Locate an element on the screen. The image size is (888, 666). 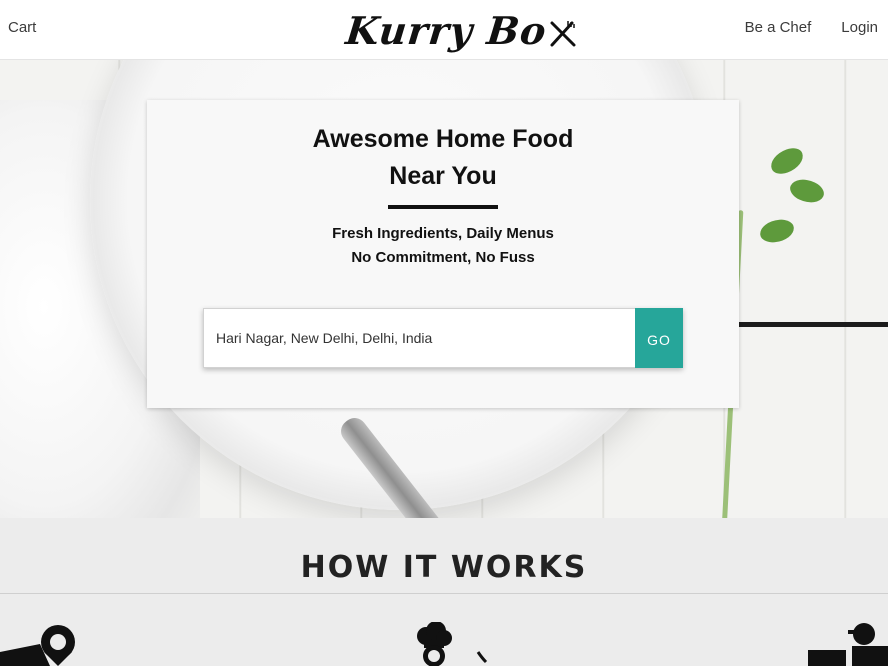
go-button: GO is located at coordinates (659, 338).